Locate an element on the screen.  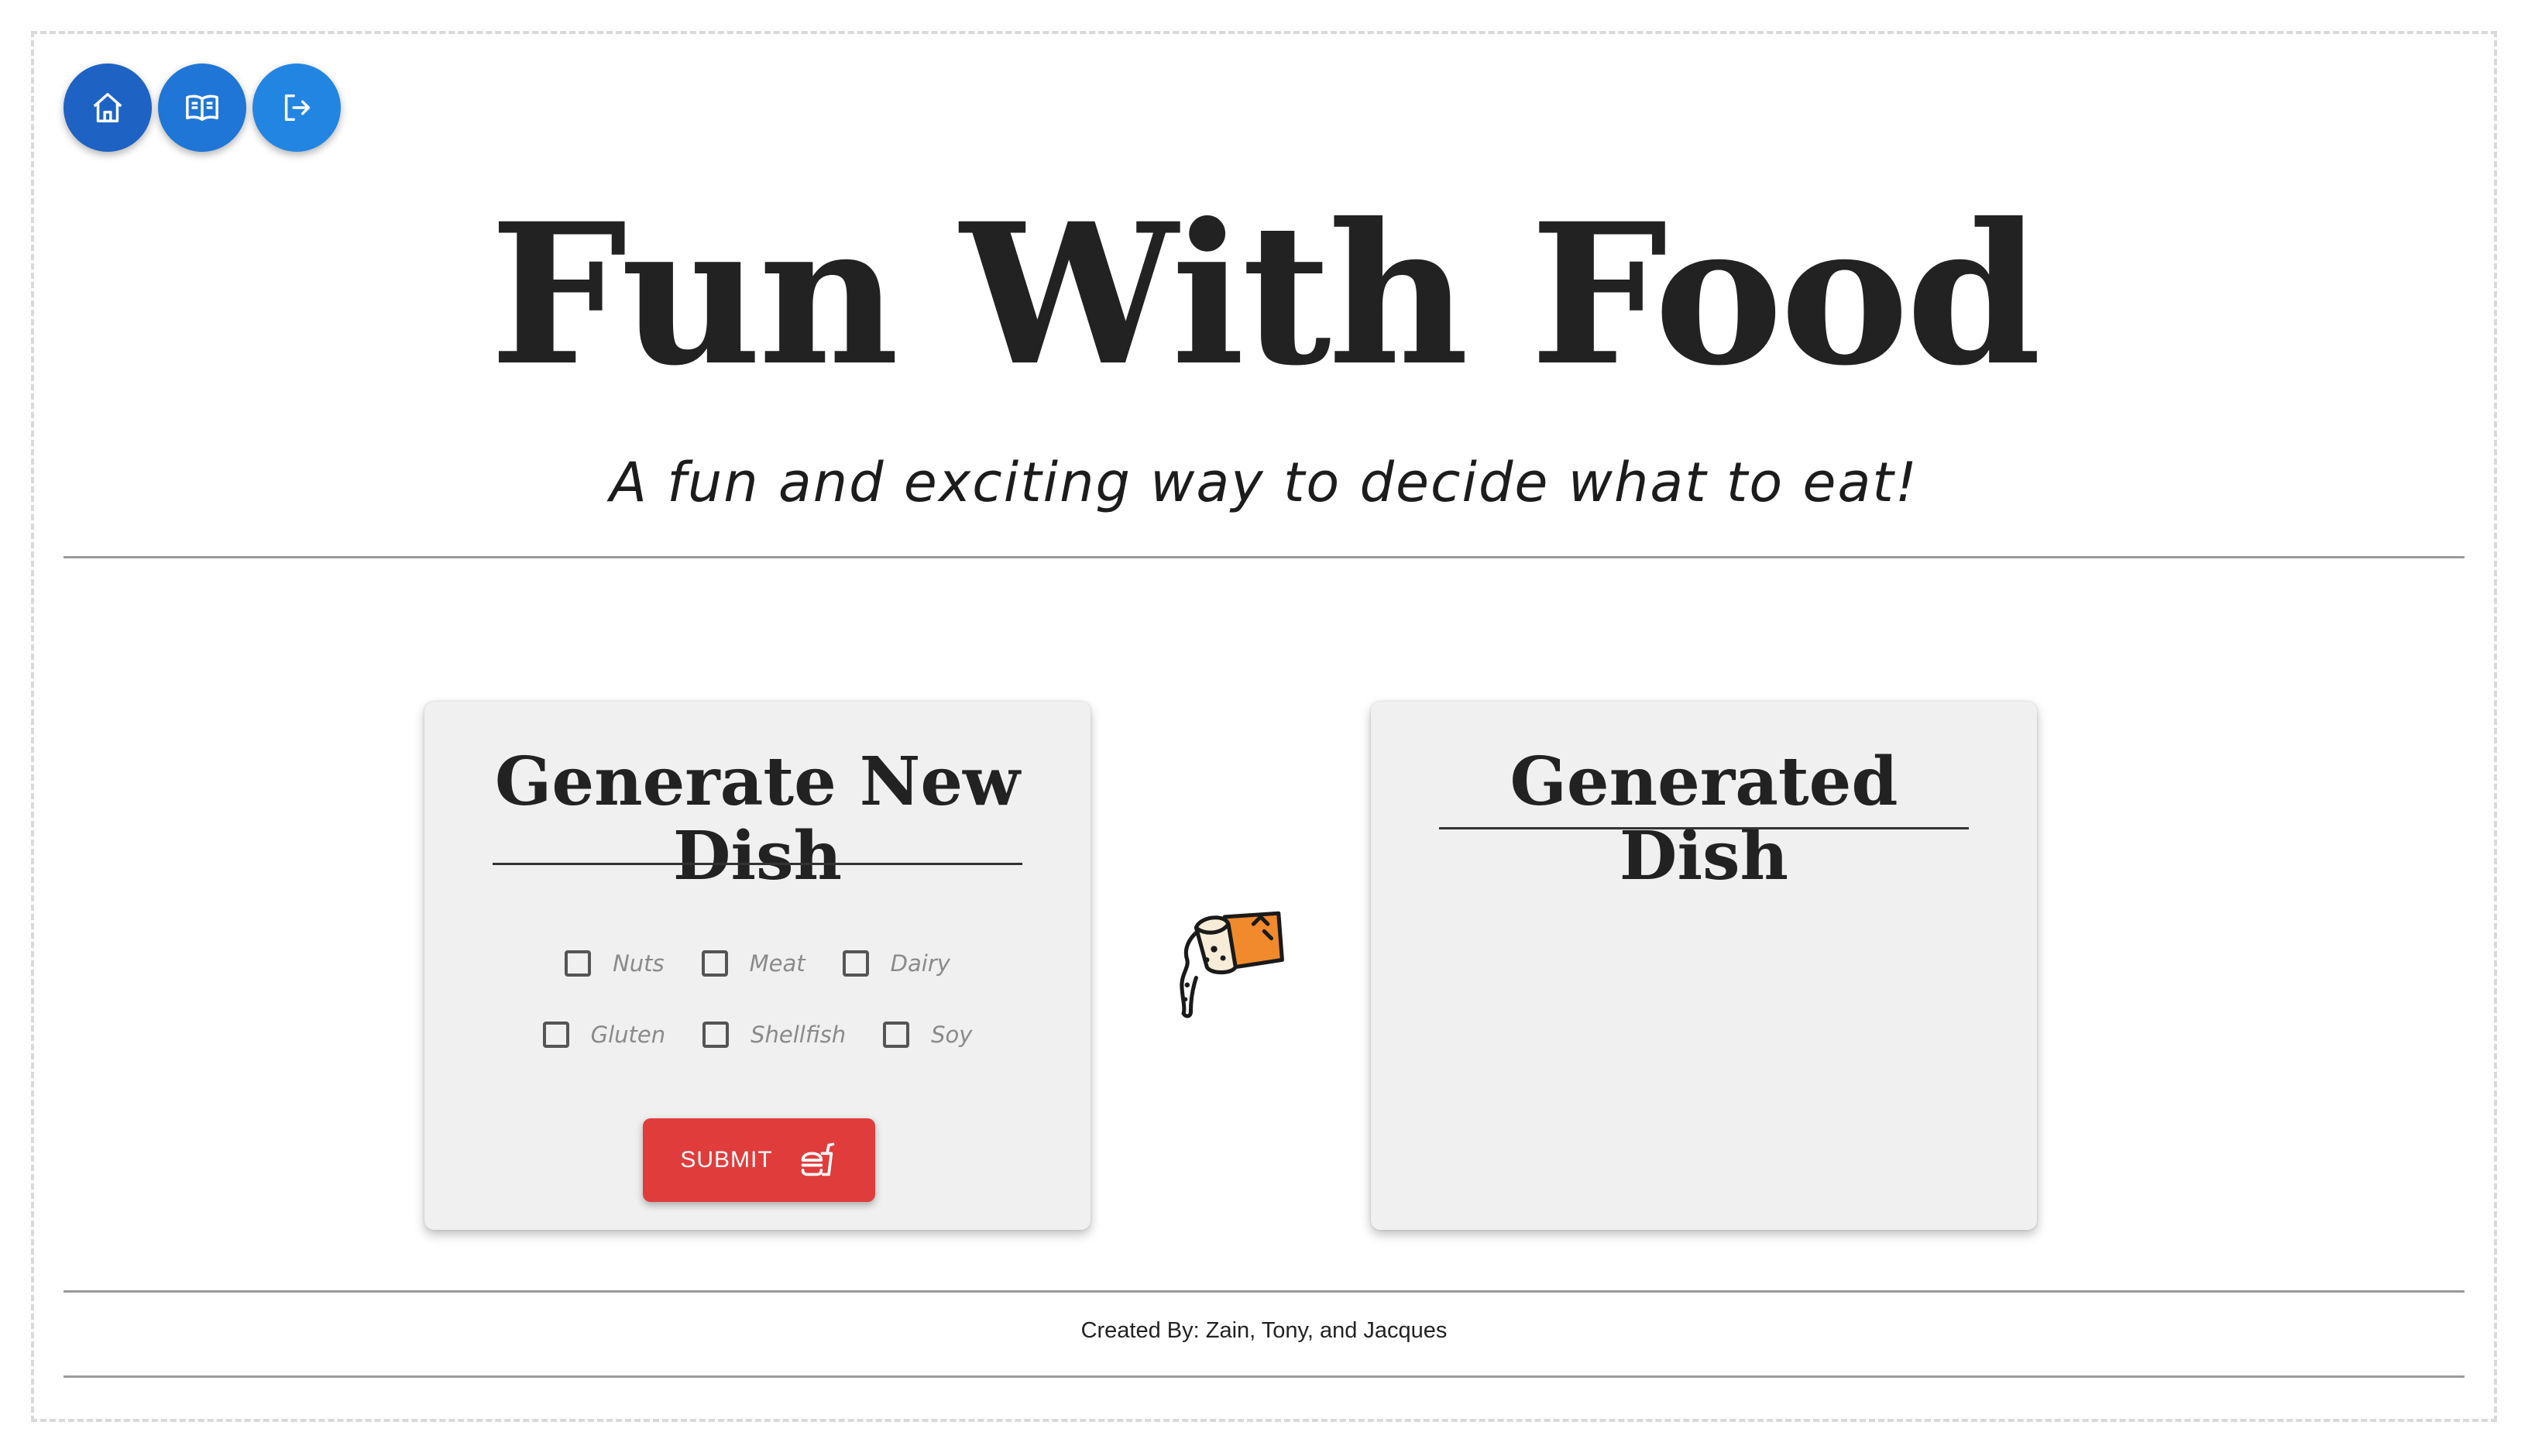
allergen-label: Nuts is located at coordinates (639, 963).